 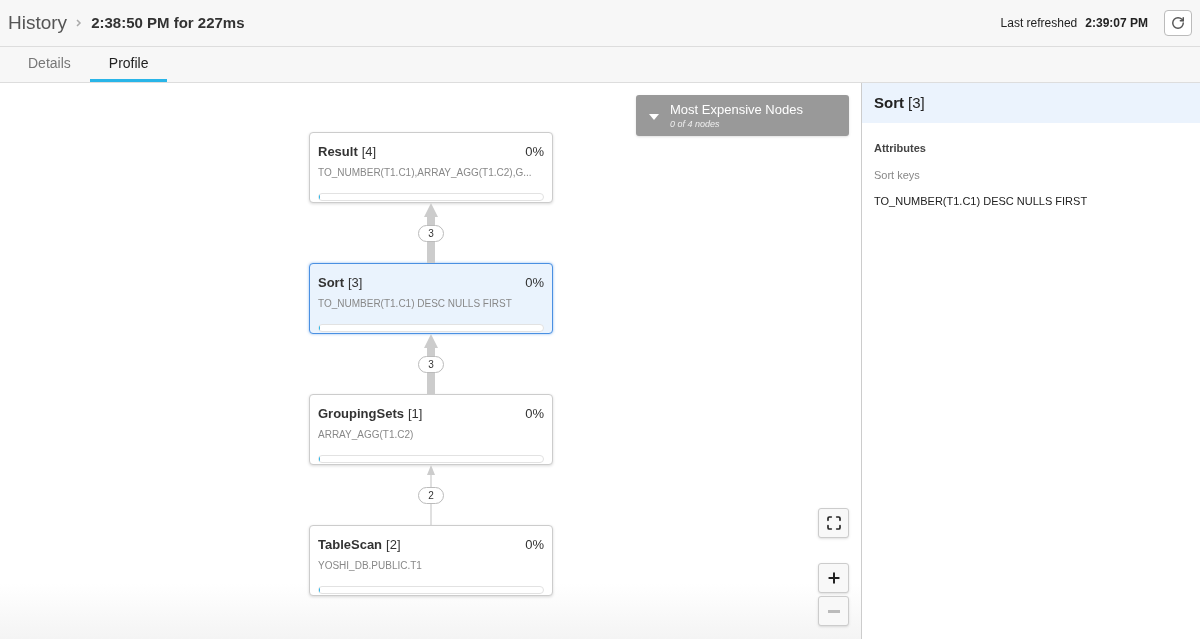 I want to click on refresh-button, so click(x=1178, y=23).